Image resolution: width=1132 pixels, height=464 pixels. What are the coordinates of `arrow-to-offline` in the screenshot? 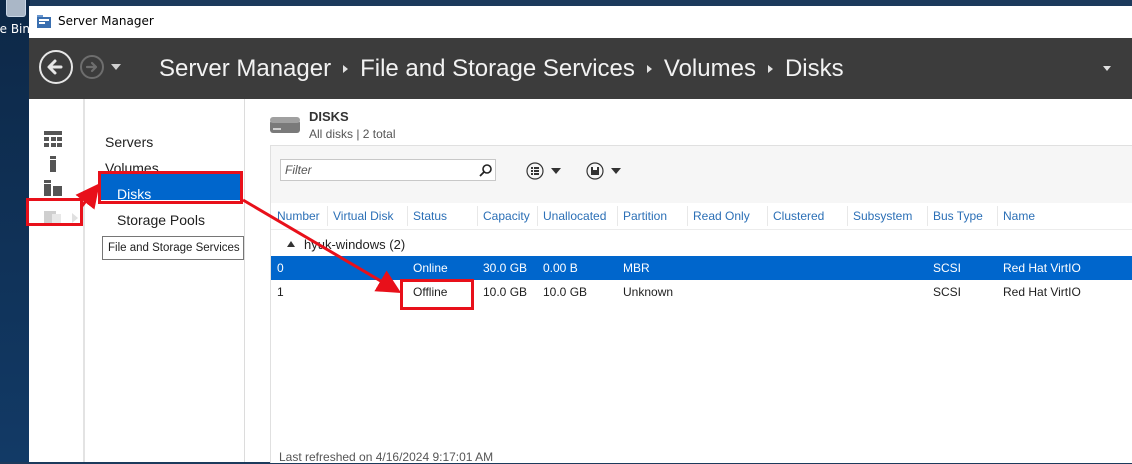 It's located at (322, 246).